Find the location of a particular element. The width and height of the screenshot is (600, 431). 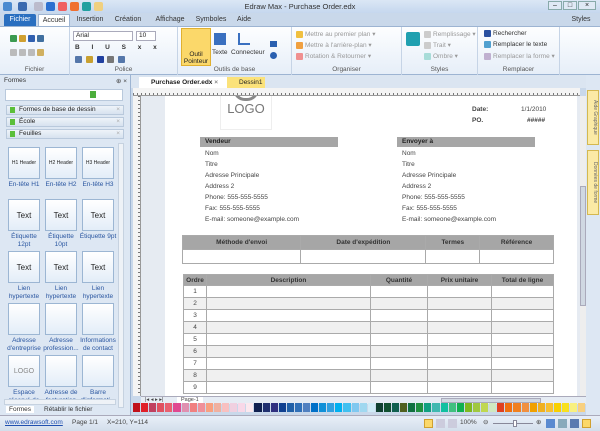

rectangle-icon is located at coordinates (273, 44).